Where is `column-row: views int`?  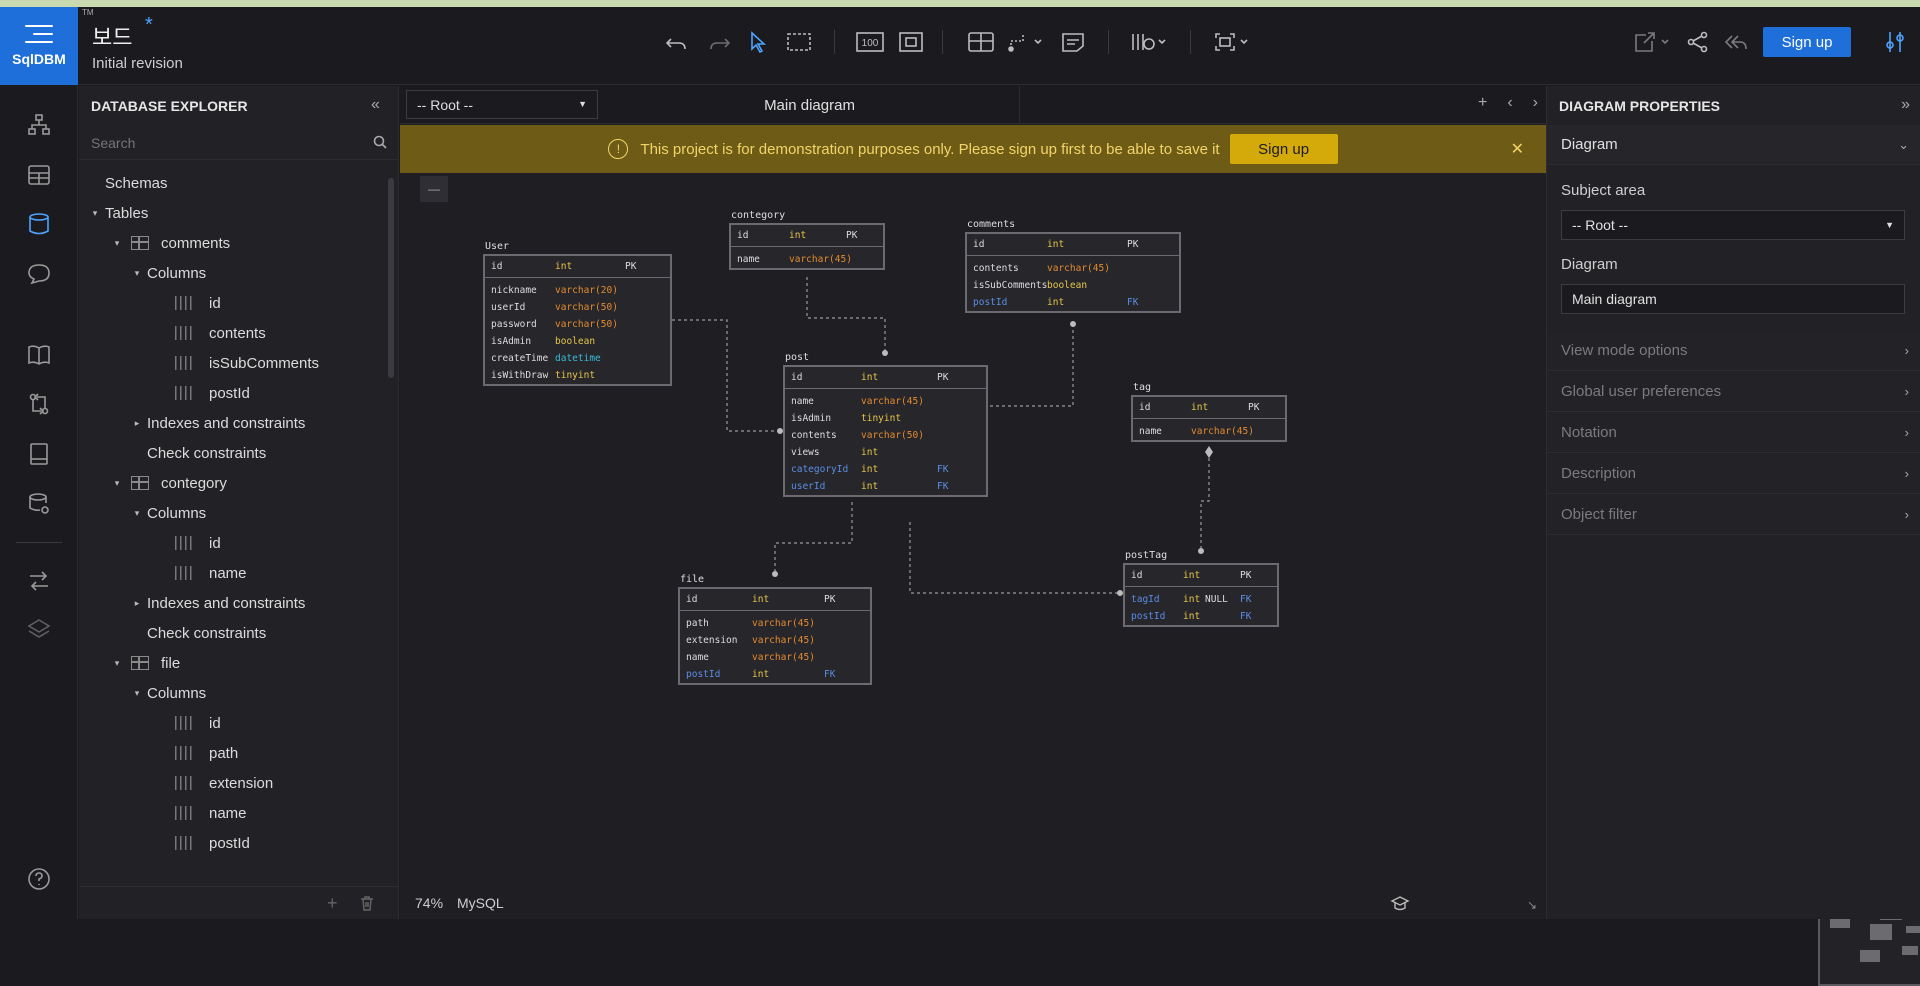 column-row: views int is located at coordinates (885, 452).